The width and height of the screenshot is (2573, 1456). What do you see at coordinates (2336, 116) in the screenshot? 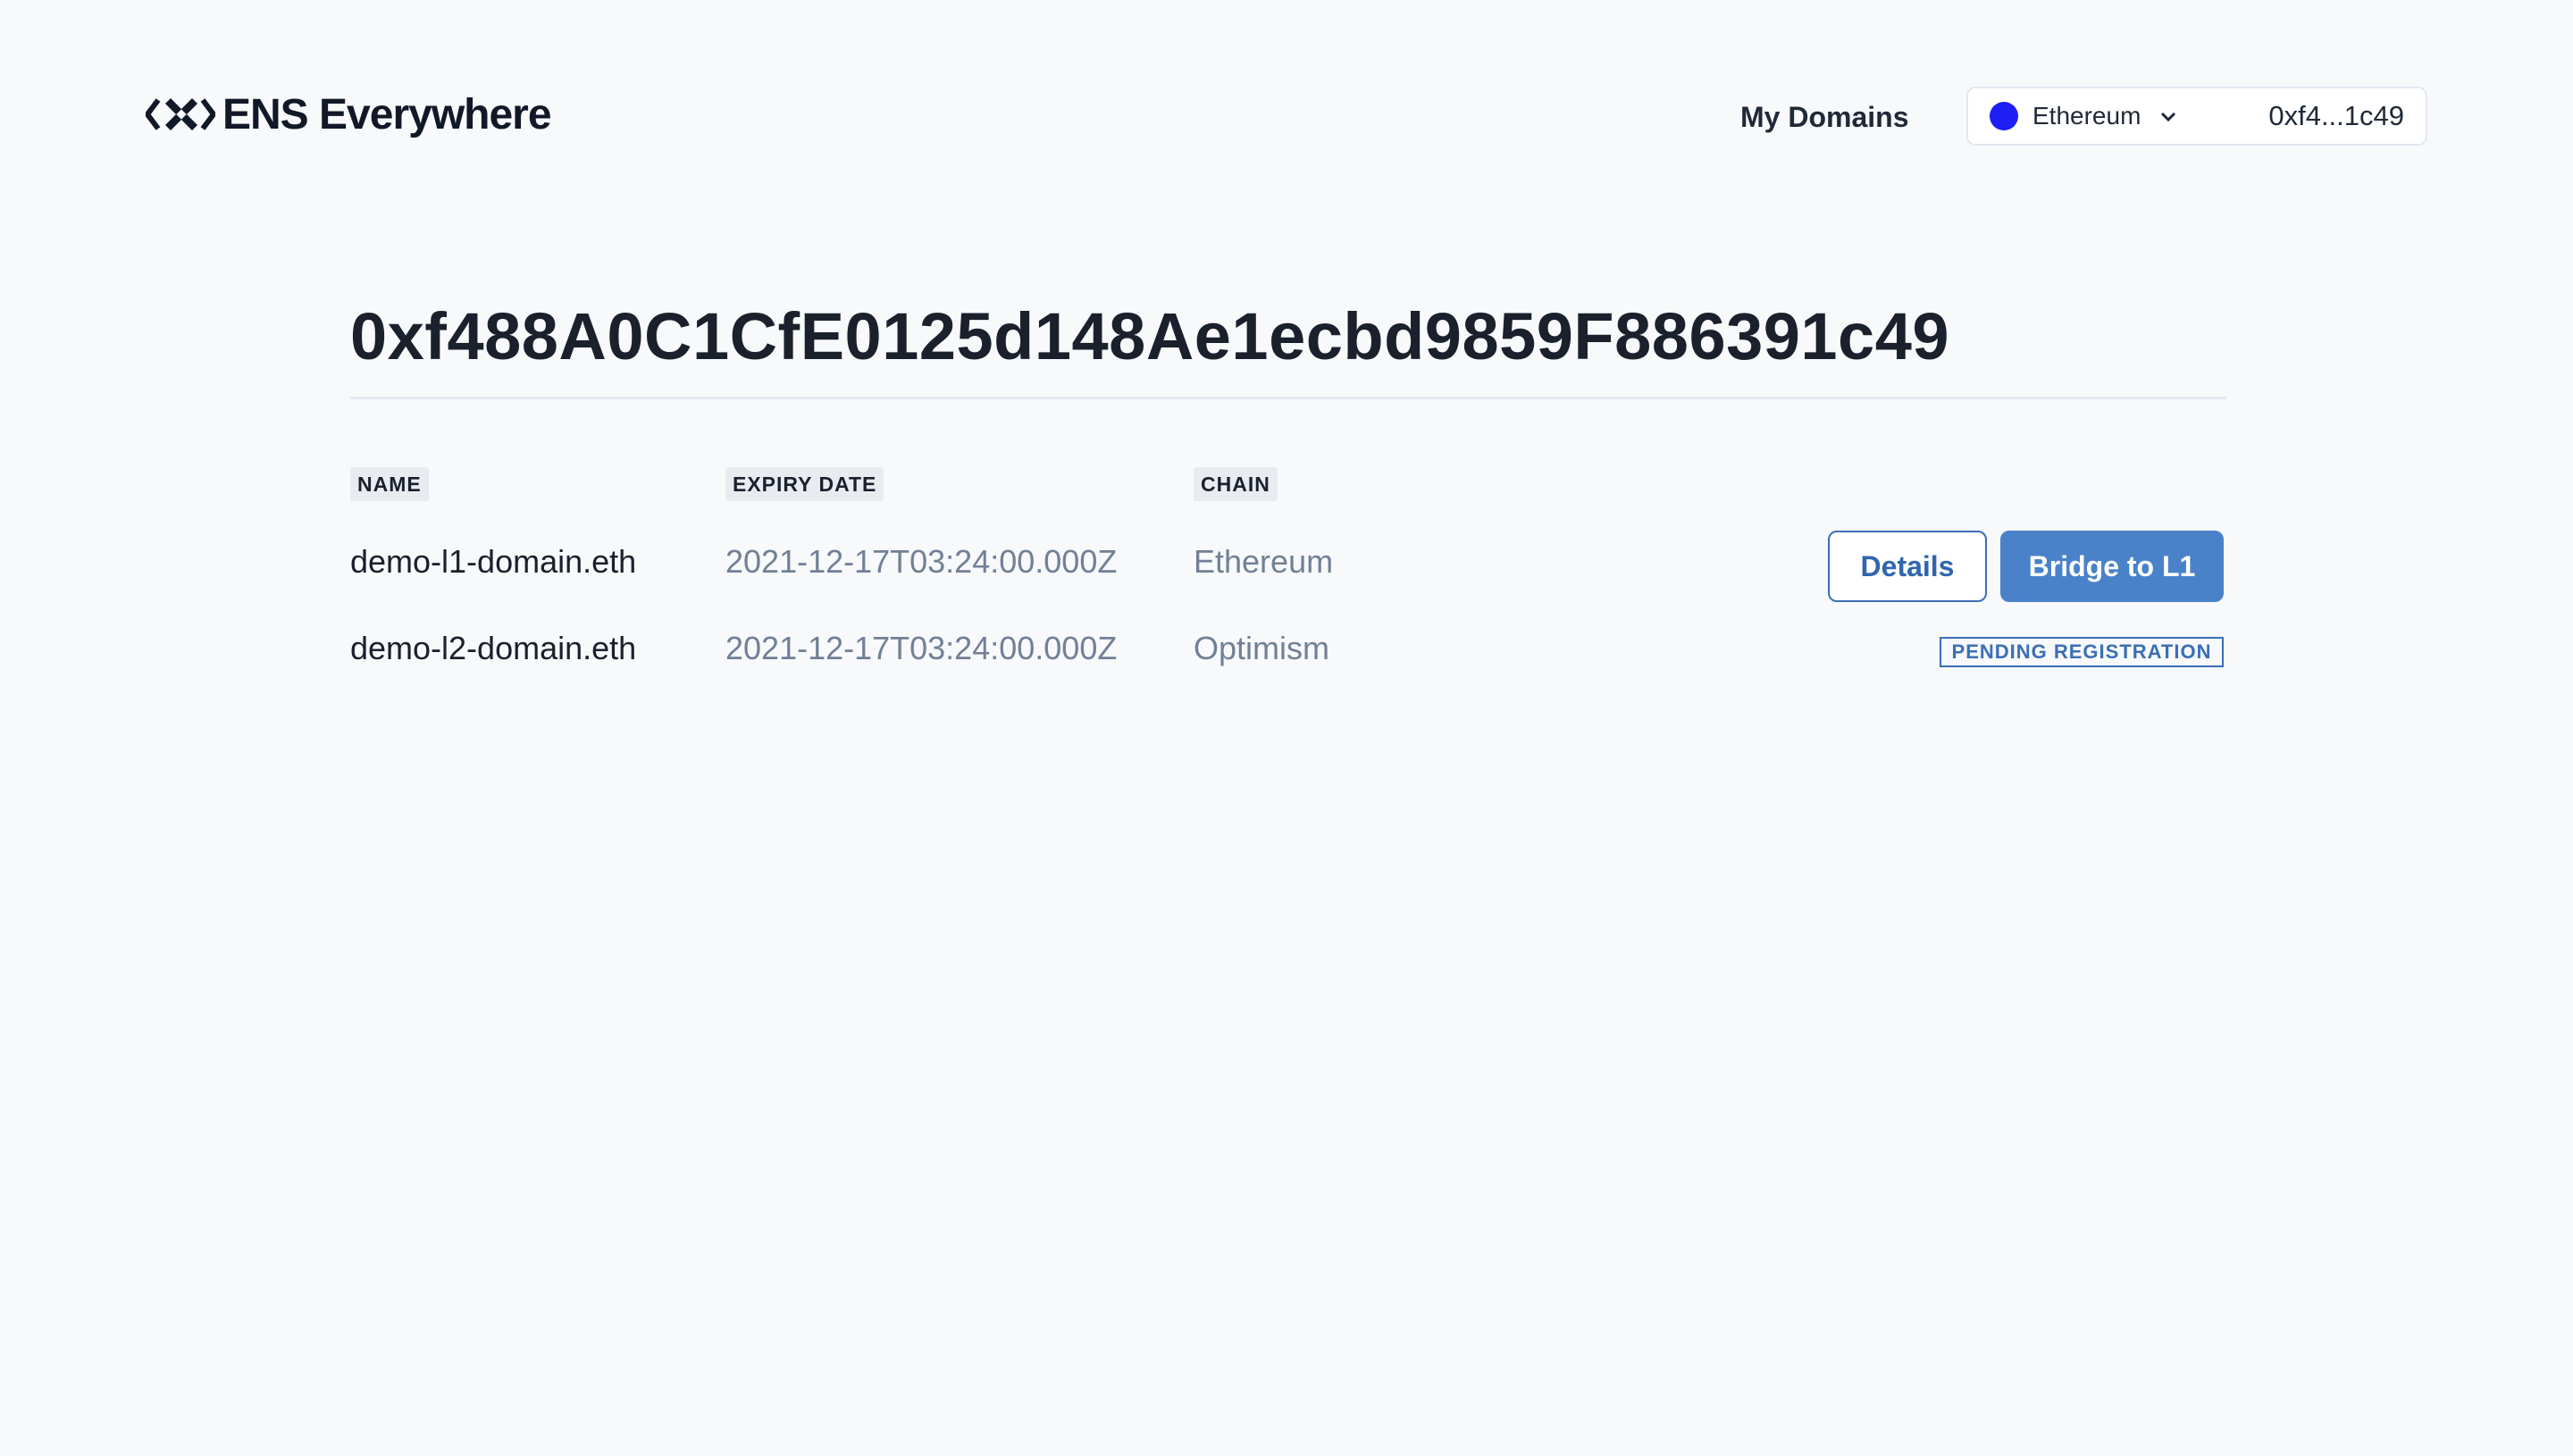
I see `wallet-address: 0xf4...1c49` at bounding box center [2336, 116].